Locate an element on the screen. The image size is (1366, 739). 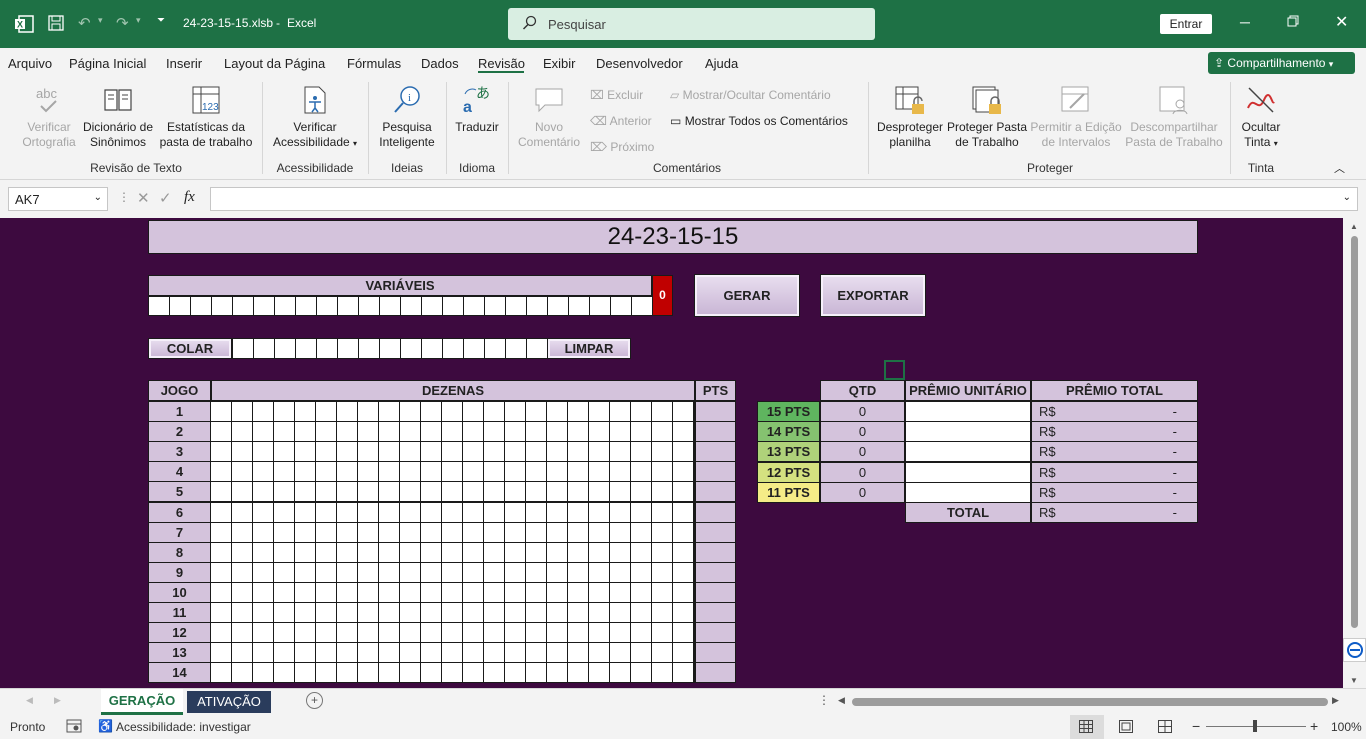
chevron-down-icon: ⌄ is located at coordinates (98, 197).